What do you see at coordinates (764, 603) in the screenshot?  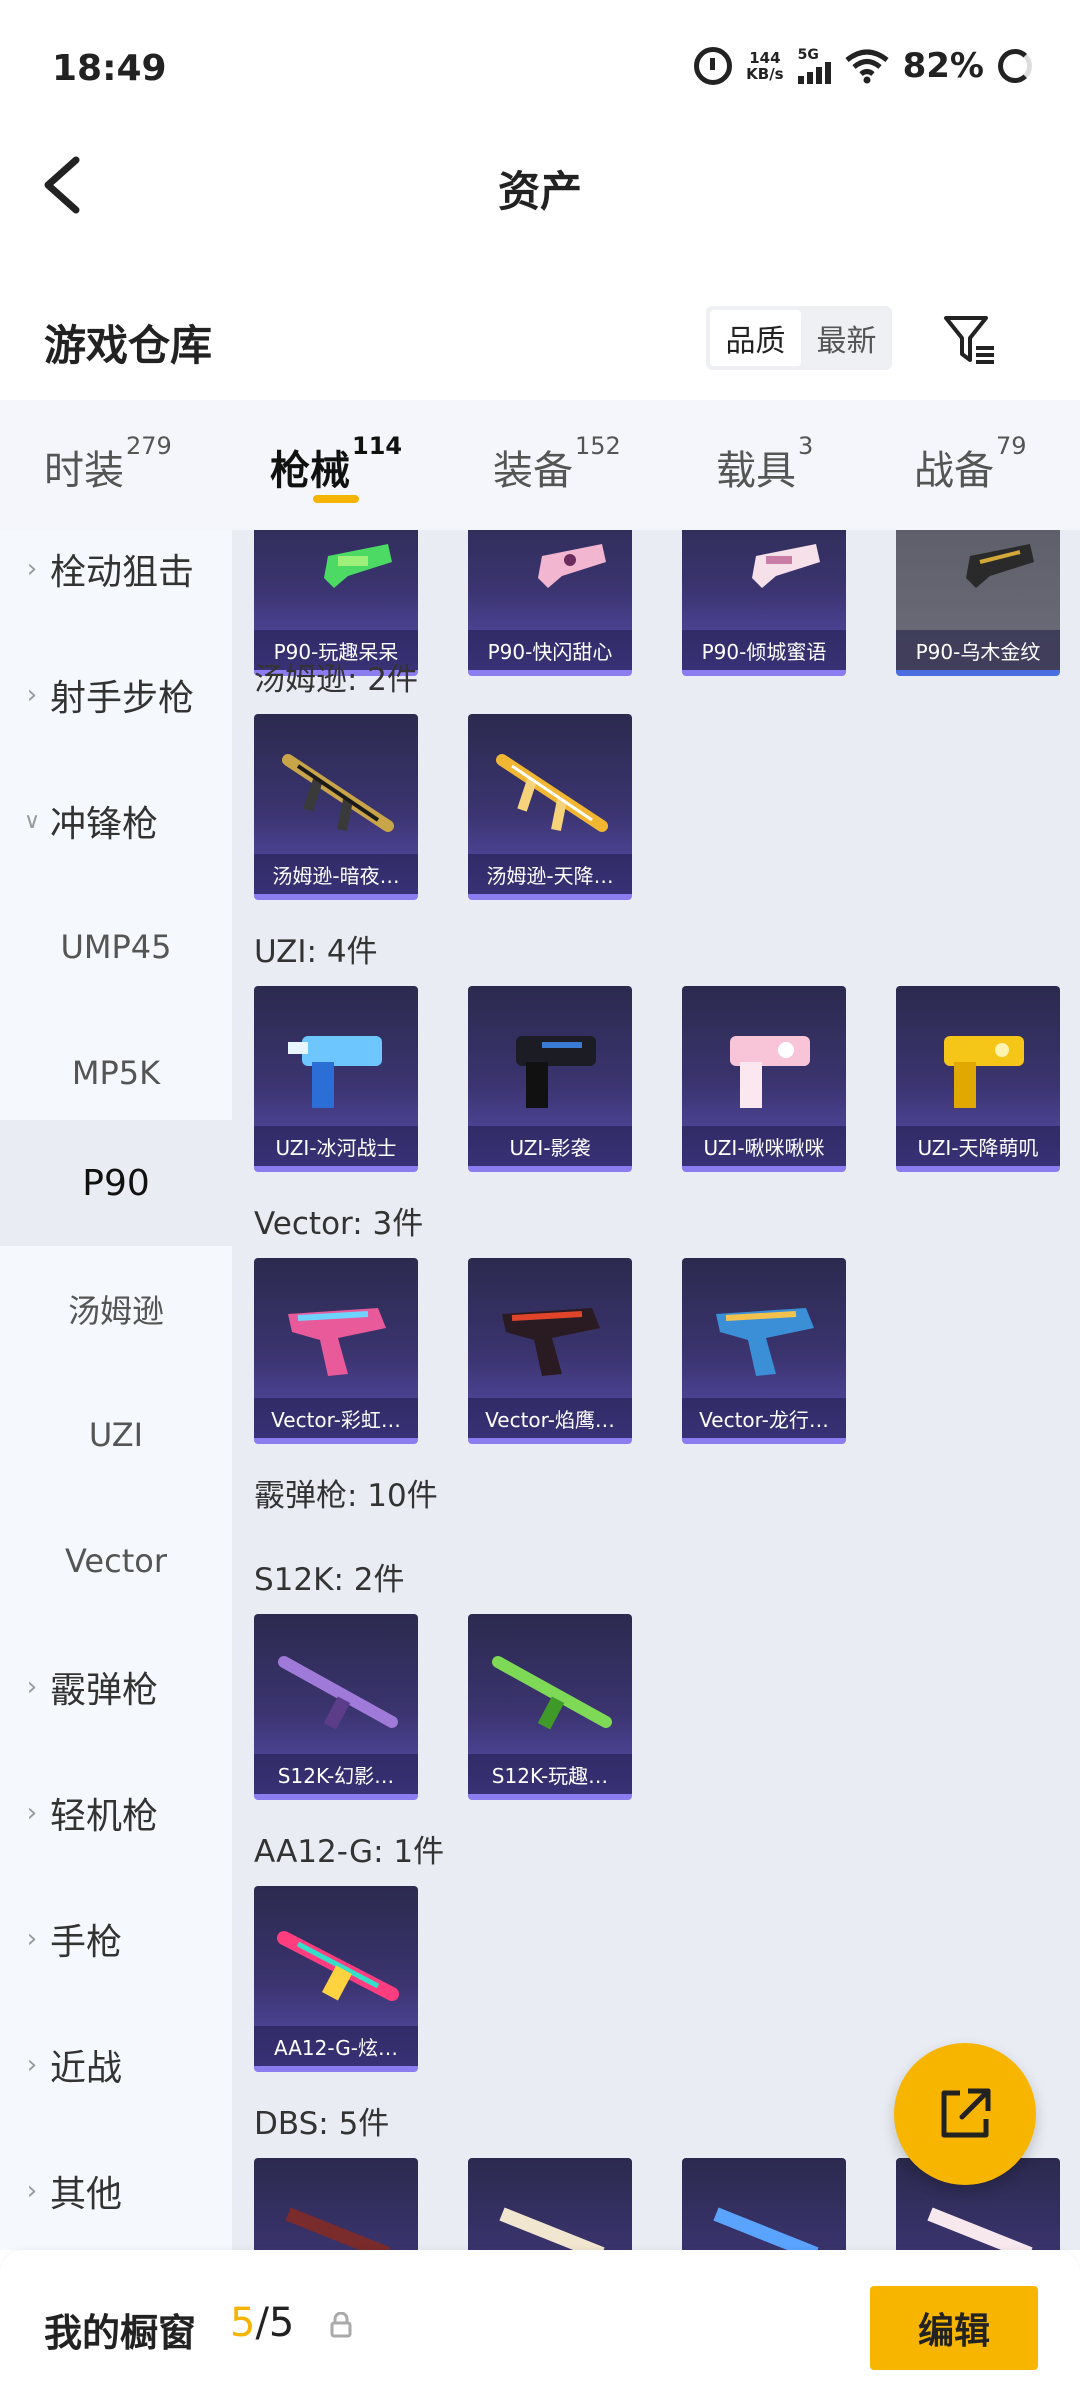 I see `weapon-card: P90-倾城蜜语` at bounding box center [764, 603].